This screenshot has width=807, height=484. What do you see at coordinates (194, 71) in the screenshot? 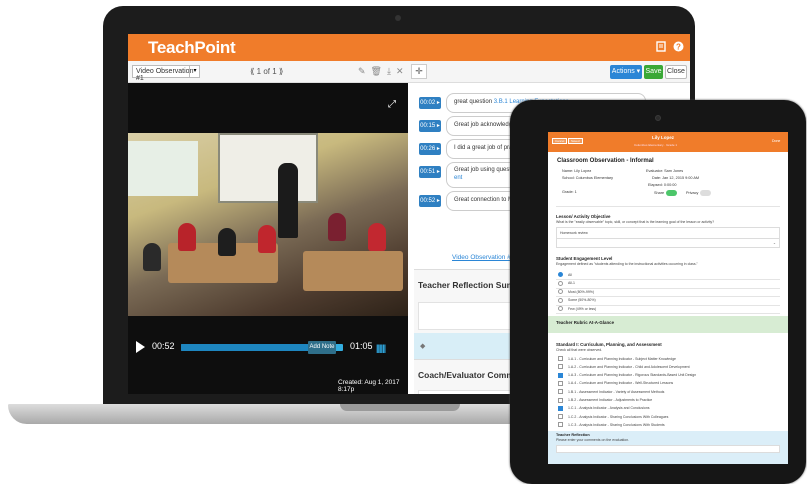
I see `chevron-down-icon: ▾` at bounding box center [194, 71].